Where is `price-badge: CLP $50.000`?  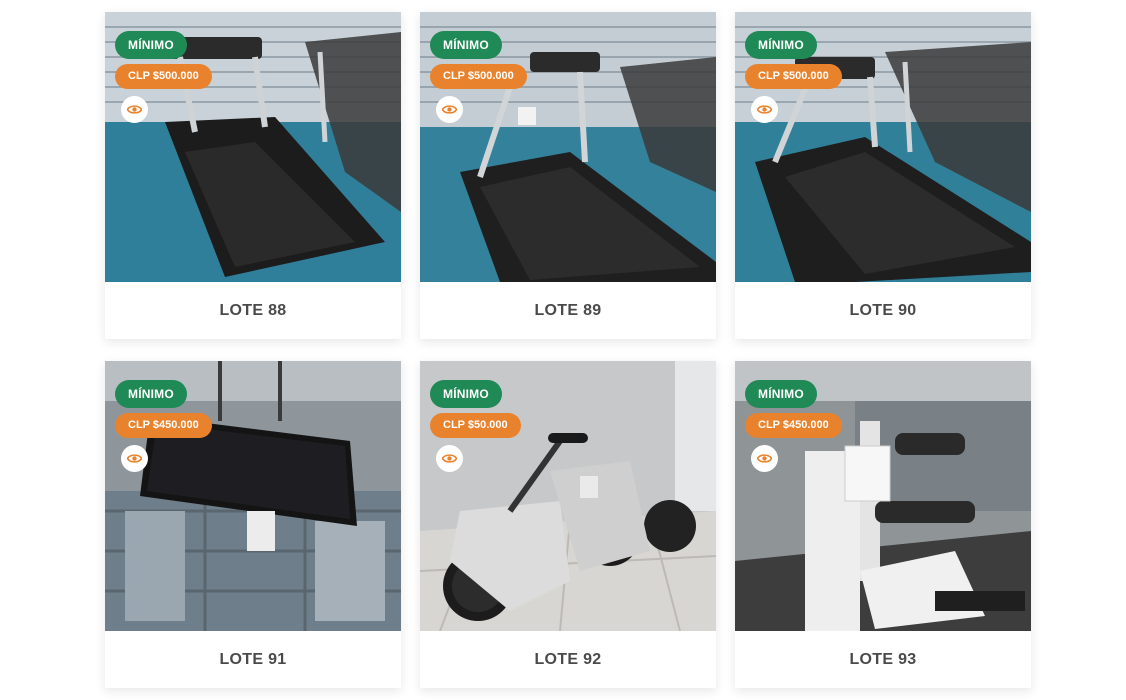 price-badge: CLP $50.000 is located at coordinates (475, 425).